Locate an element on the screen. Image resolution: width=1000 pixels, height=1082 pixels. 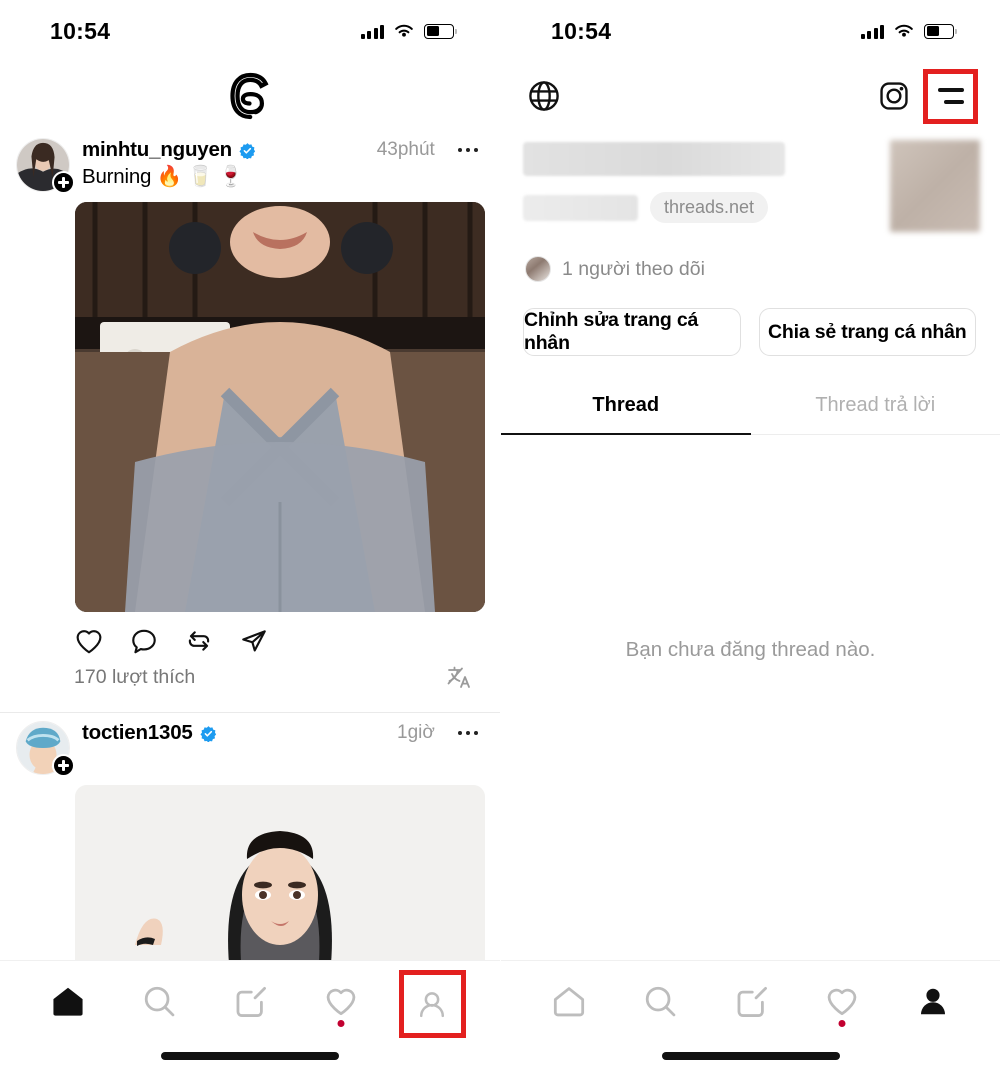
status-bar-left: 10:54 is located at coordinates (250, 31).